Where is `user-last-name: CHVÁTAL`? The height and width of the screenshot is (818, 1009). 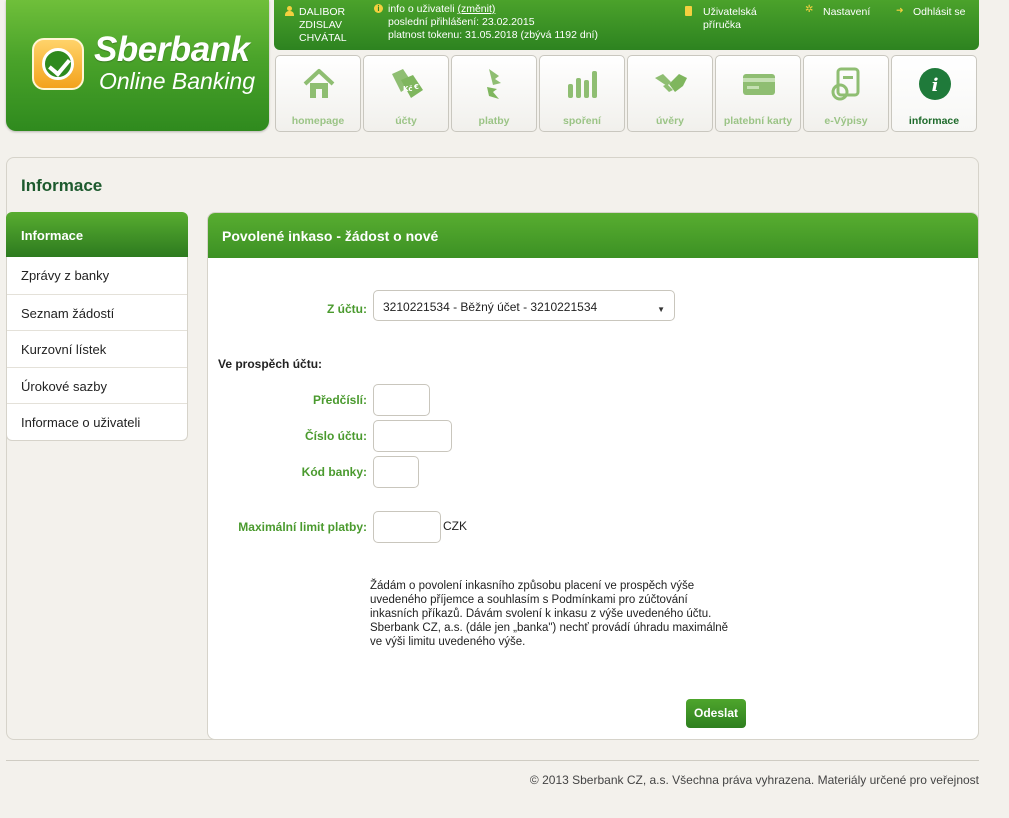
user-last-name: CHVÁTAL is located at coordinates (323, 38).